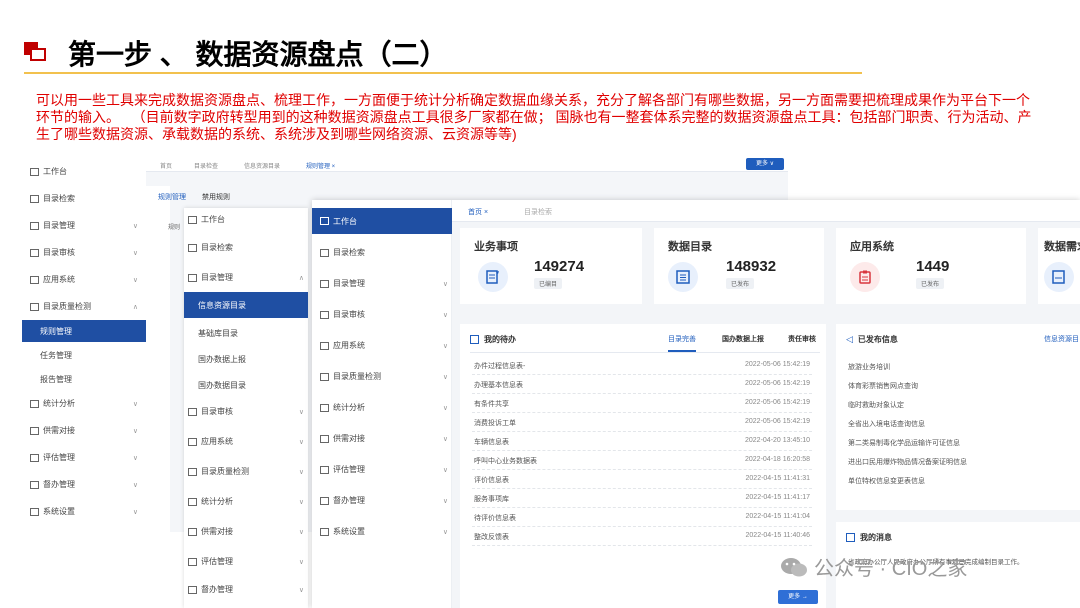  Describe the element at coordinates (384, 345) in the screenshot. I see `dash-sidebar-app: 应用系统 ∨` at that location.